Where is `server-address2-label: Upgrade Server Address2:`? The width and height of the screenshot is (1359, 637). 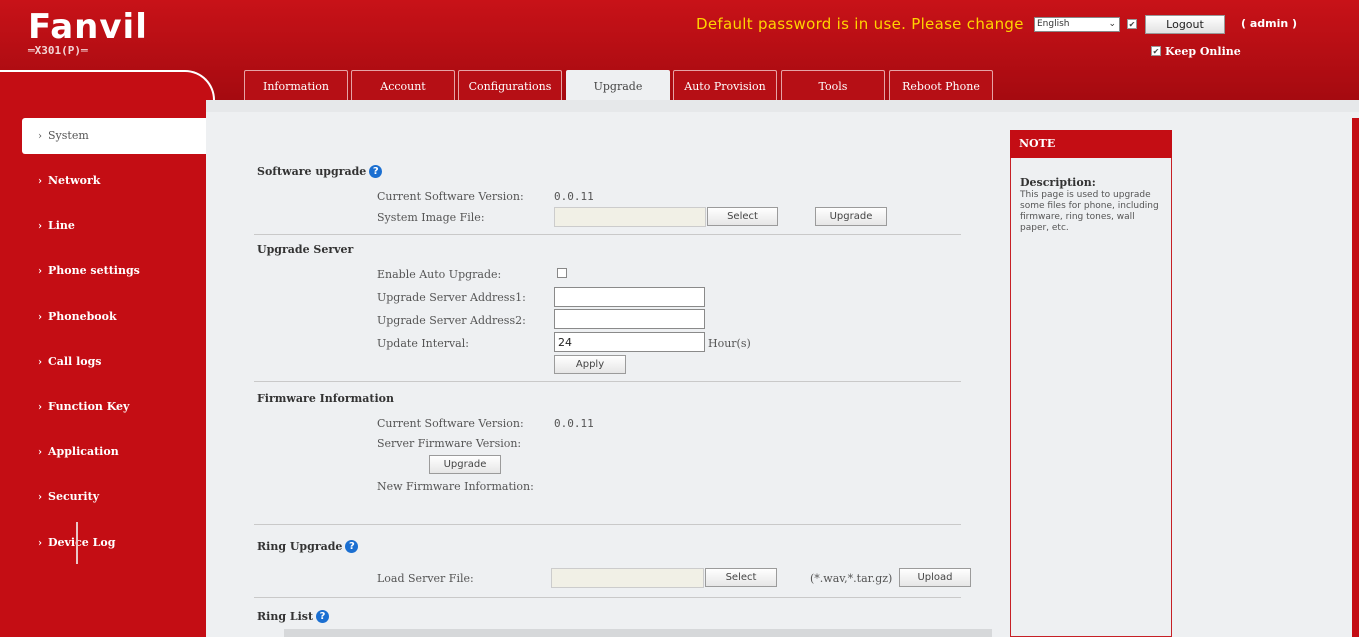 server-address2-label: Upgrade Server Address2: is located at coordinates (451, 320).